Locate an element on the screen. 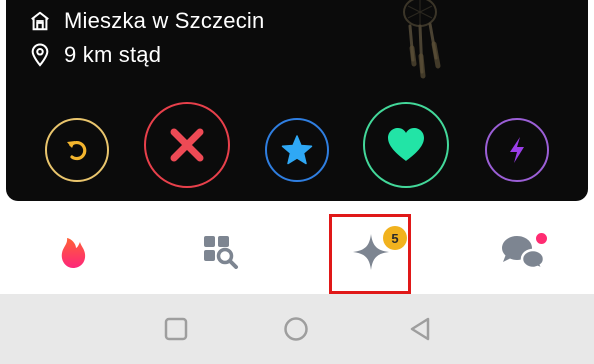 The width and height of the screenshot is (594, 364). x-icon is located at coordinates (187, 145).